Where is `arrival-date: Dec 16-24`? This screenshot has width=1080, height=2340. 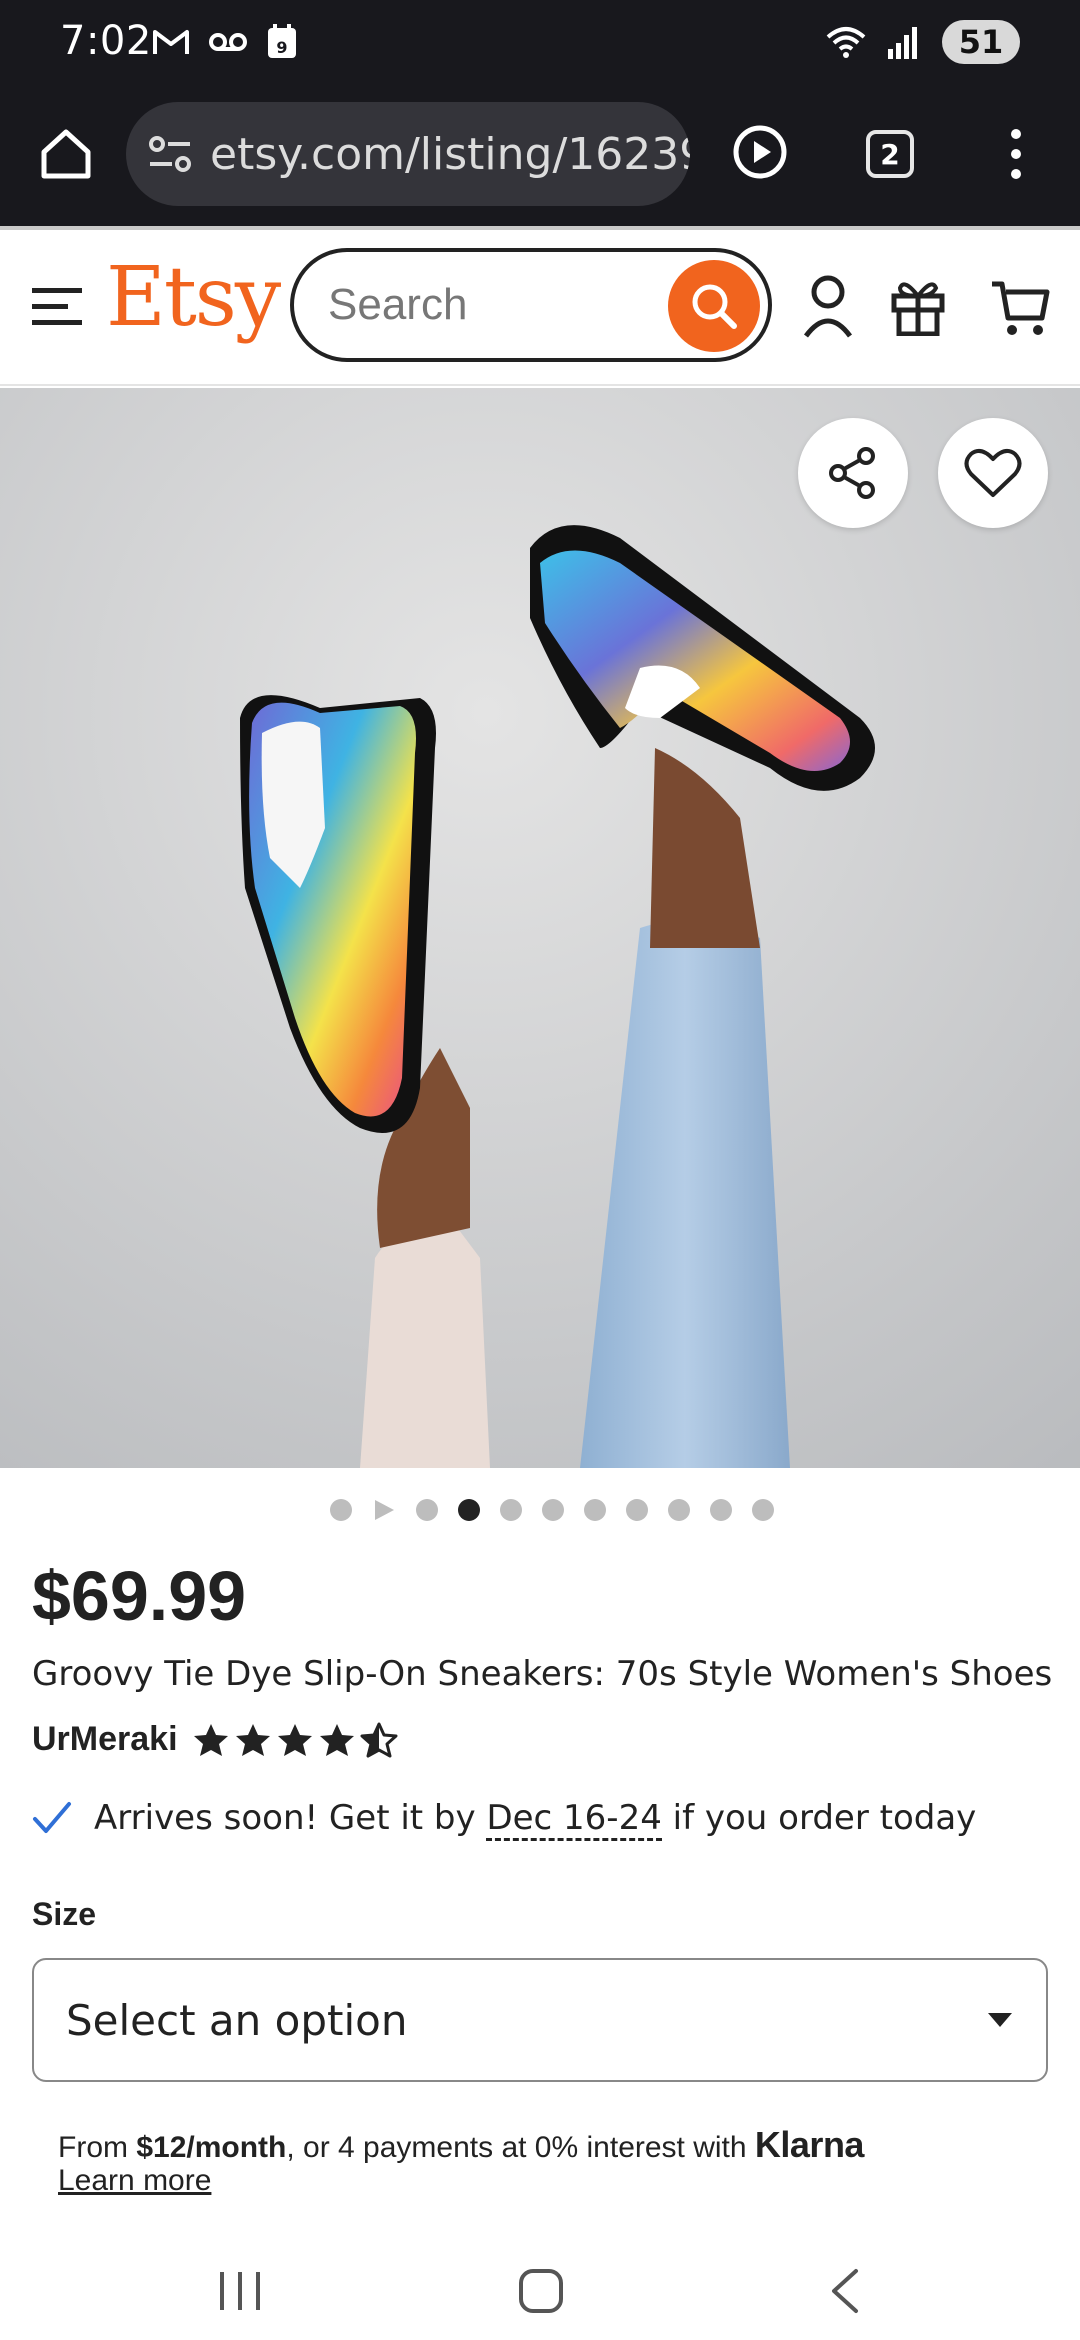
arrival-date: Dec 16-24 is located at coordinates (574, 1819).